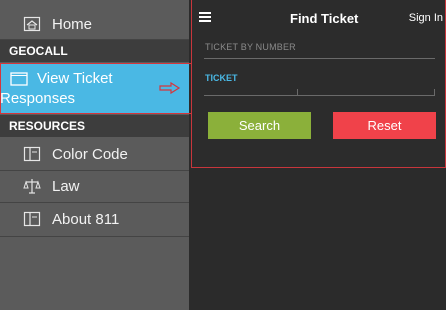  I want to click on window-icon, so click(19, 78).